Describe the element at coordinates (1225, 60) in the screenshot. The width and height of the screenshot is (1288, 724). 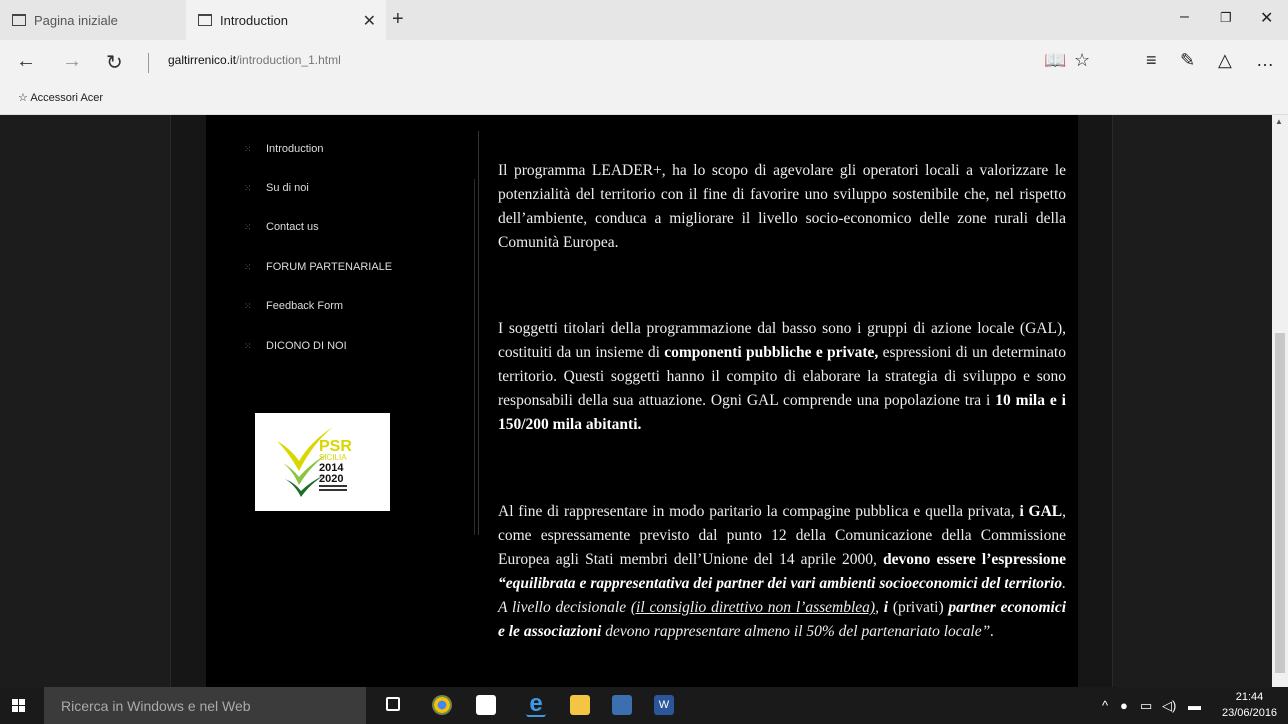
I see `share-icon: △` at that location.